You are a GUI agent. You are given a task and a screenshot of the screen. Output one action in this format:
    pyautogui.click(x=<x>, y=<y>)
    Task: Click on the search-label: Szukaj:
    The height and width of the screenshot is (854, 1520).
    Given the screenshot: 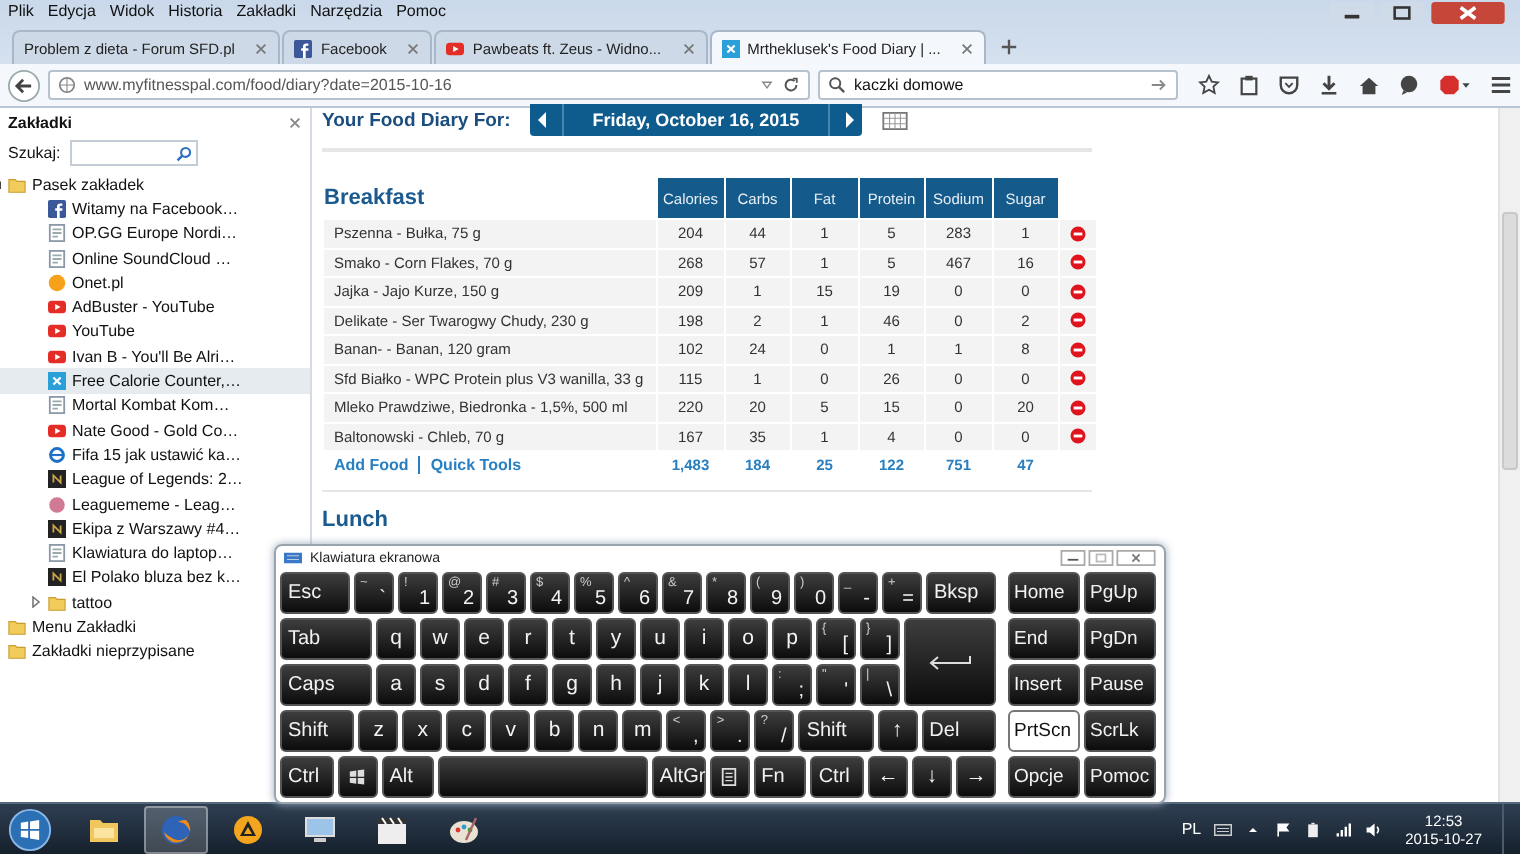 What is the action you would take?
    pyautogui.click(x=34, y=153)
    